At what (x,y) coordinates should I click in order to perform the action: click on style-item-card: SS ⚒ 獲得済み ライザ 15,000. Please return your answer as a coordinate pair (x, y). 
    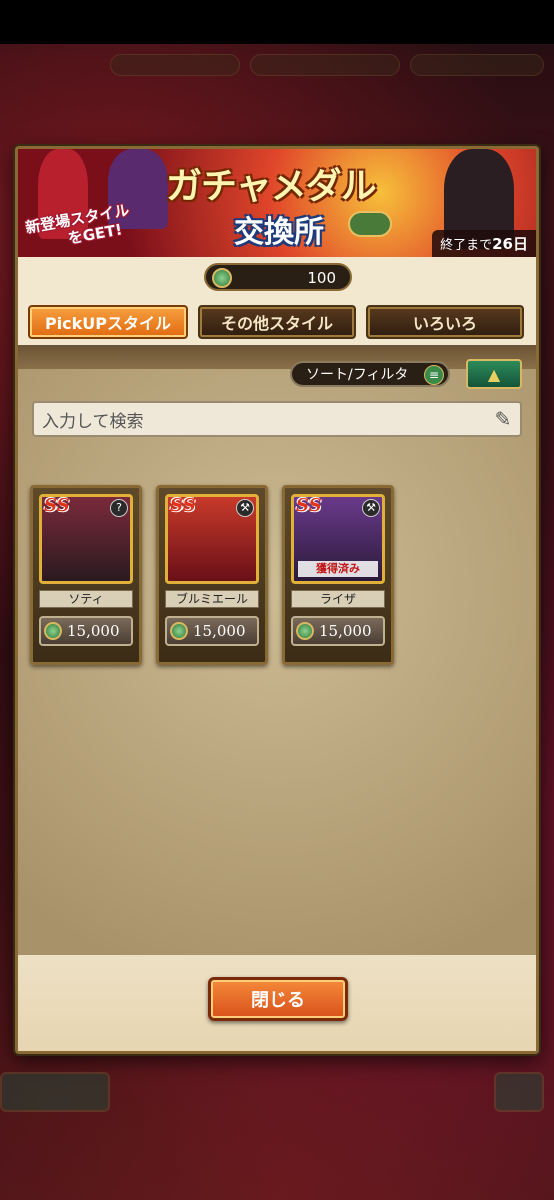
    Looking at the image, I should click on (338, 575).